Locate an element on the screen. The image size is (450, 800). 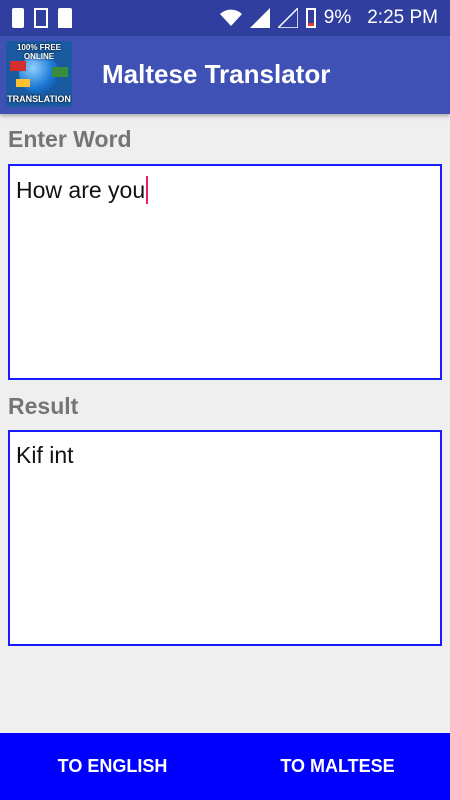
result-label: Result is located at coordinates (43, 406).